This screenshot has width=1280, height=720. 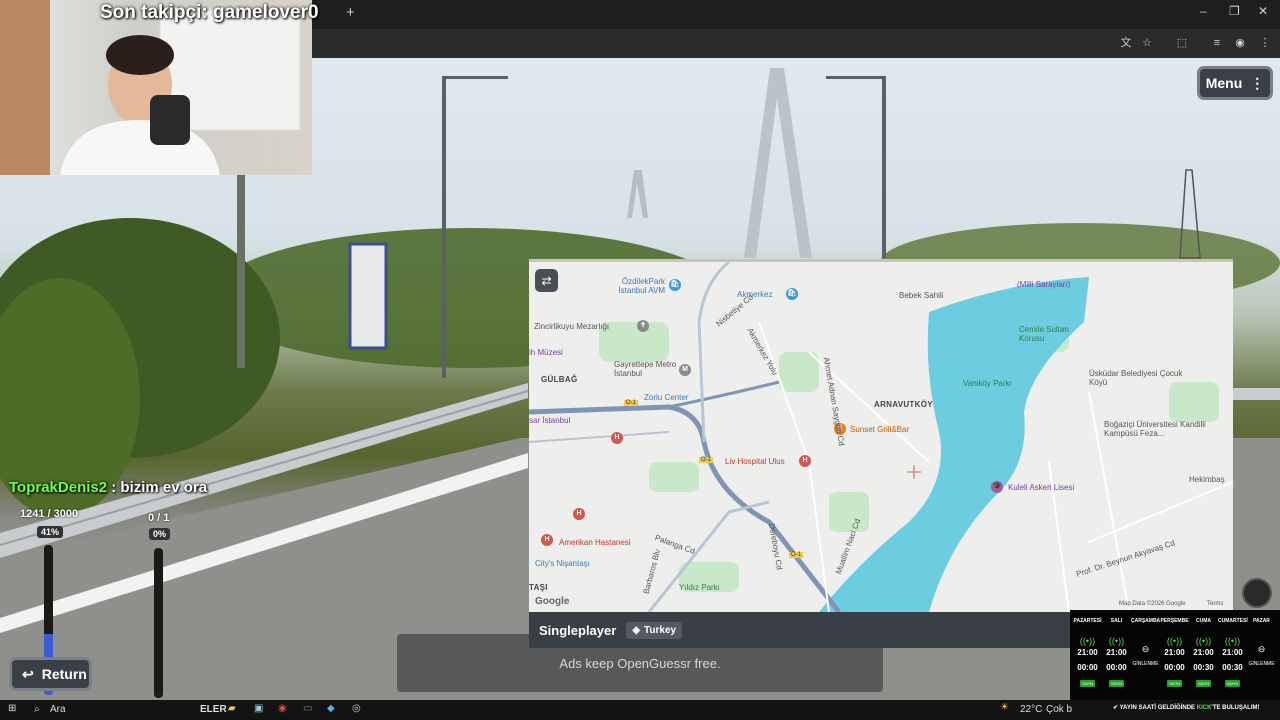 I want to click on map-label-sunset: Sunset Grill&Bar, so click(x=880, y=429).